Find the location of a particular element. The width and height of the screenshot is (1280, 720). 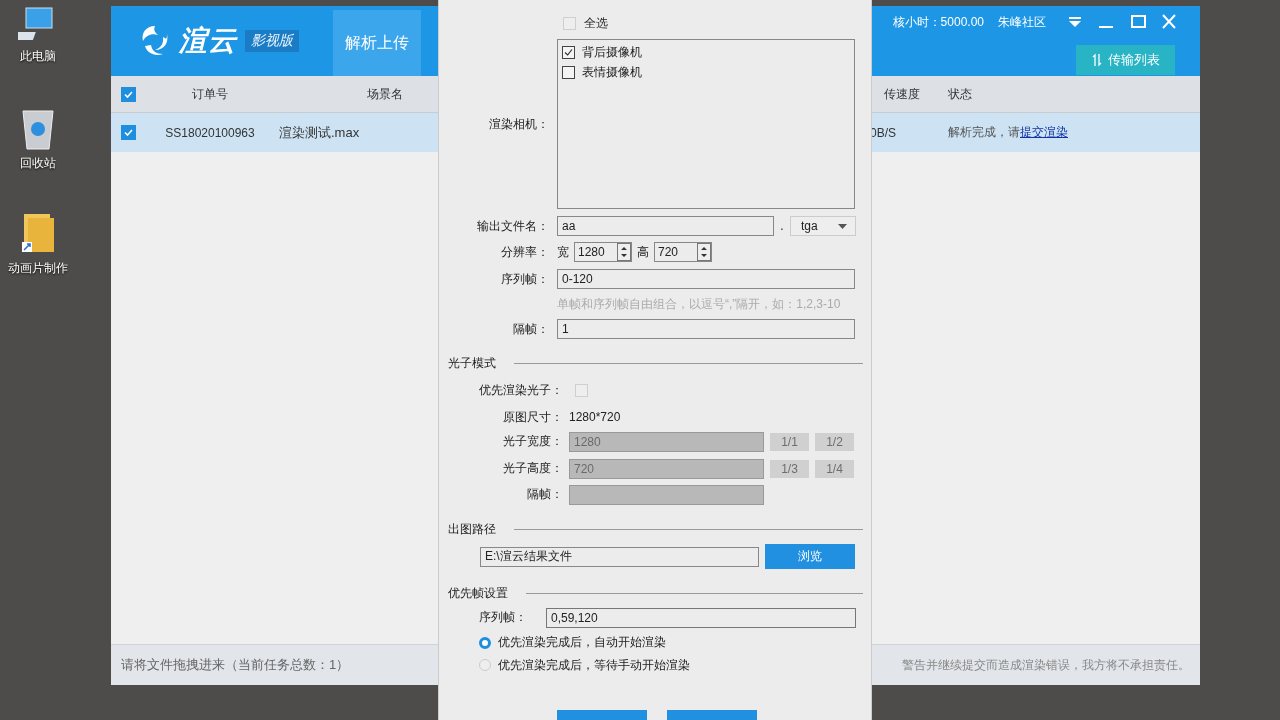

column-header: 状态 is located at coordinates (960, 93).